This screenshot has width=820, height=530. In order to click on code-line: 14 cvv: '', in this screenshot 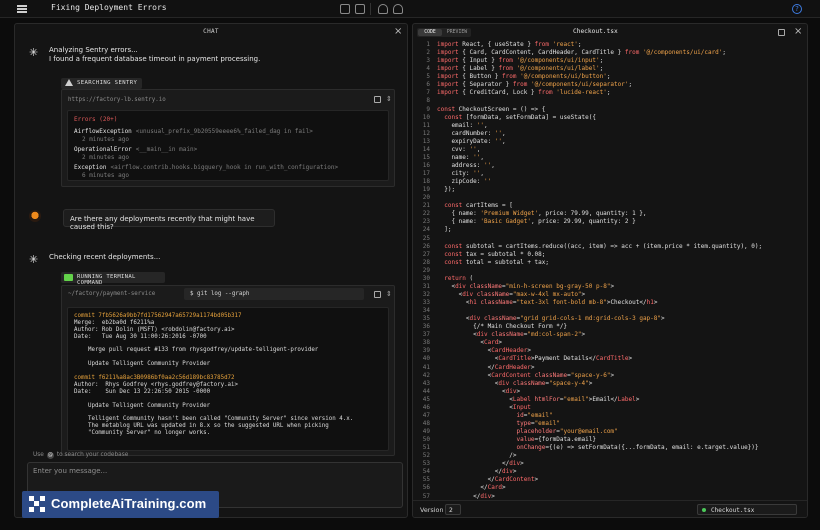, I will do `click(610, 149)`.